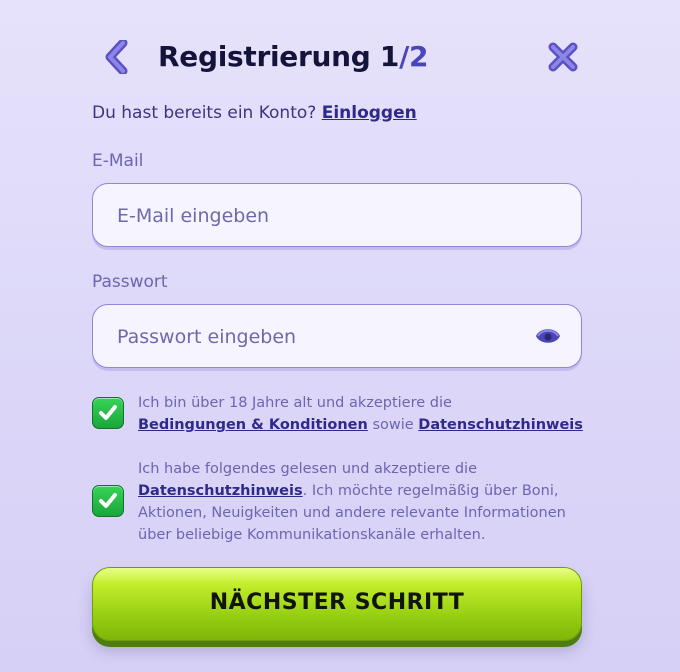  I want to click on email-field-container, so click(337, 215).